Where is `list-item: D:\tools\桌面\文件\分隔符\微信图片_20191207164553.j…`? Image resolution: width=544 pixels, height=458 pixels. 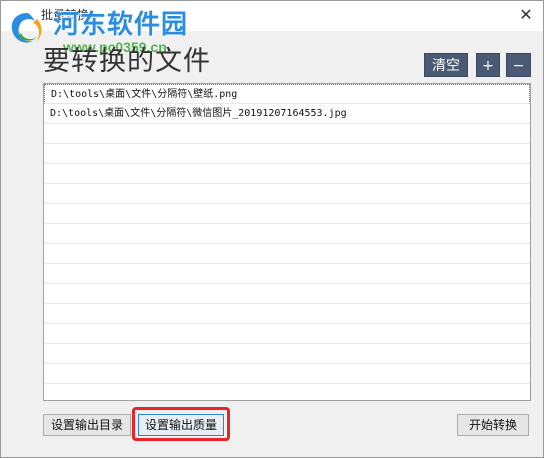 list-item: D:\tools\桌面\文件\分隔符\微信图片_20191207164553.j… is located at coordinates (287, 114).